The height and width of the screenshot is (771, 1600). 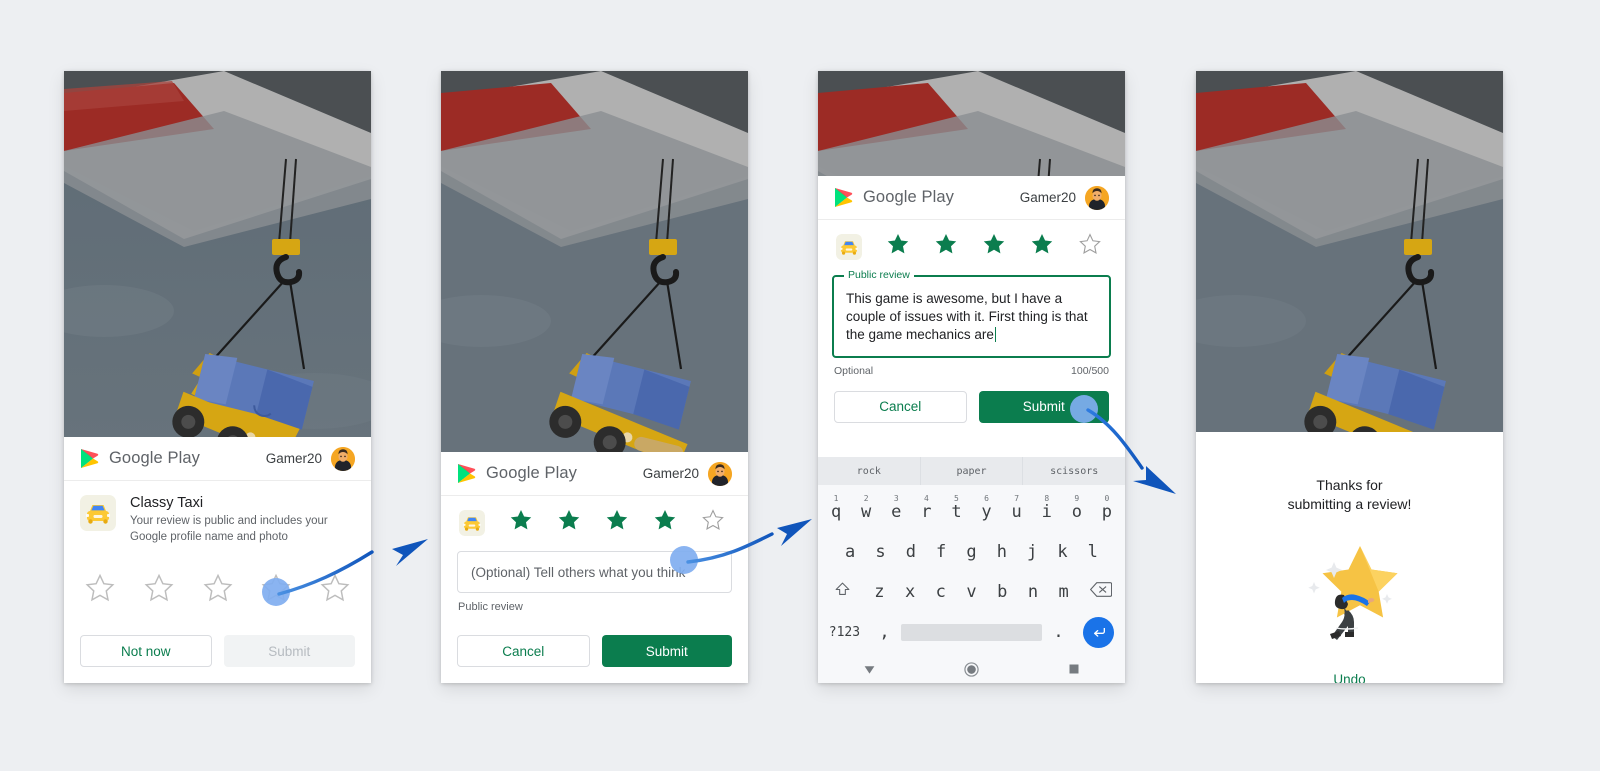 I want to click on key-label: t, so click(x=956, y=512).